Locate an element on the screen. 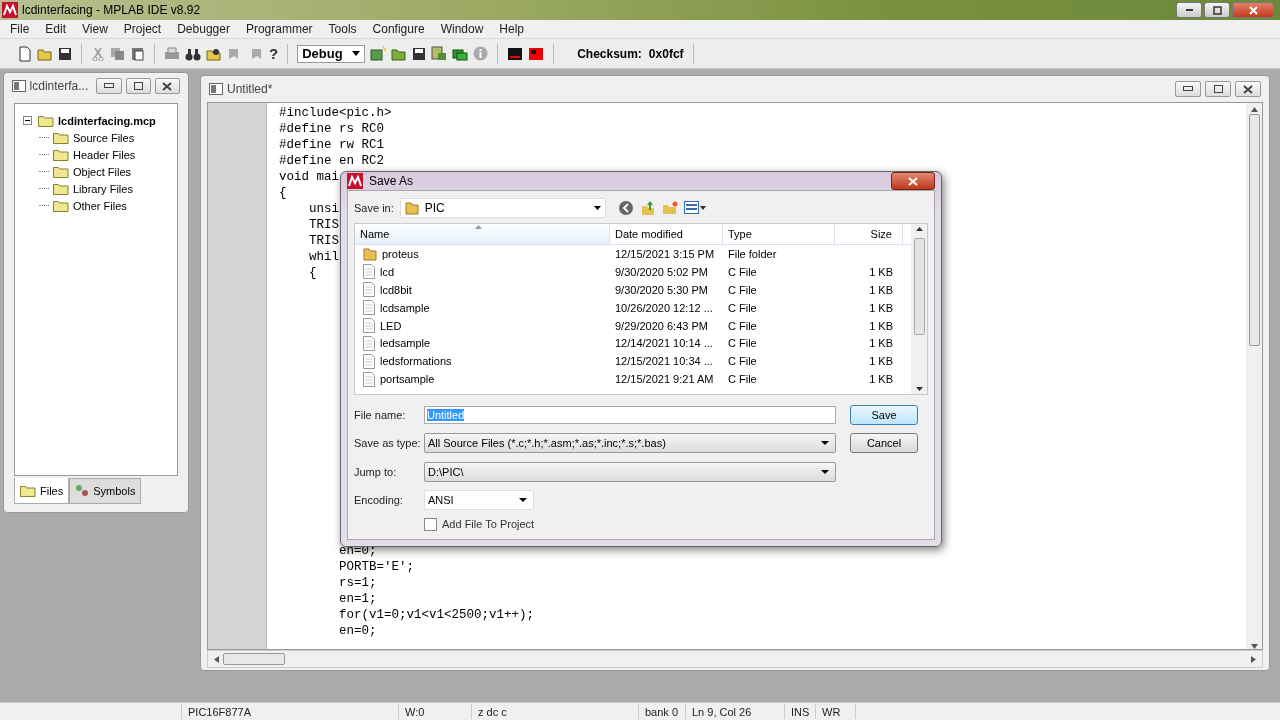  printer-icon is located at coordinates (172, 53).